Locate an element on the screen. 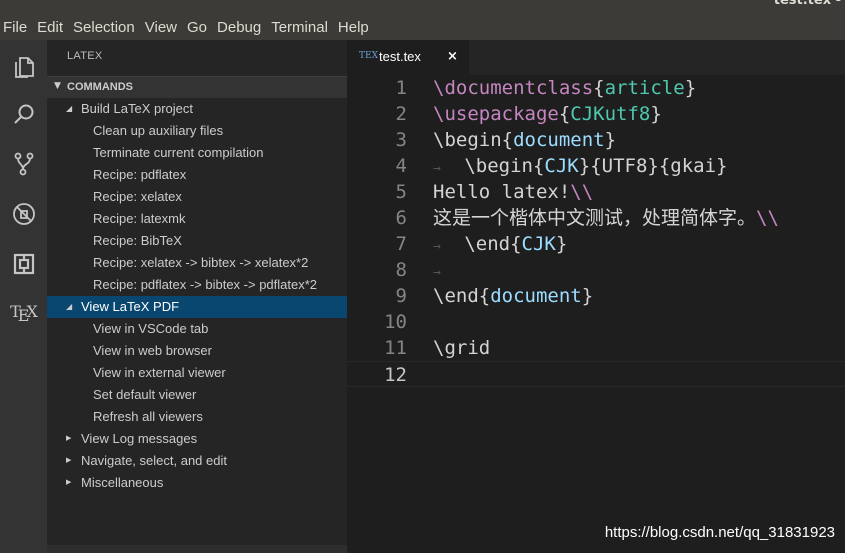 This screenshot has width=845, height=553. line-content: \documentclass{article} is located at coordinates (564, 88).